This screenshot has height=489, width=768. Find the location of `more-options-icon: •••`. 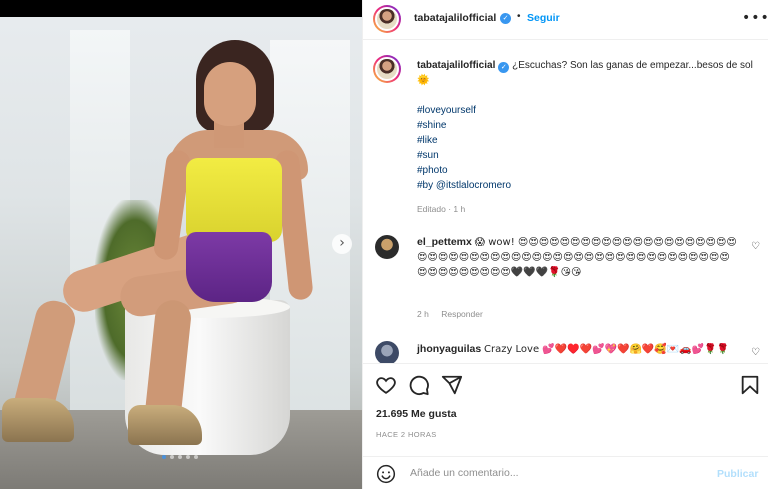

more-options-icon: ••• is located at coordinates (755, 18).